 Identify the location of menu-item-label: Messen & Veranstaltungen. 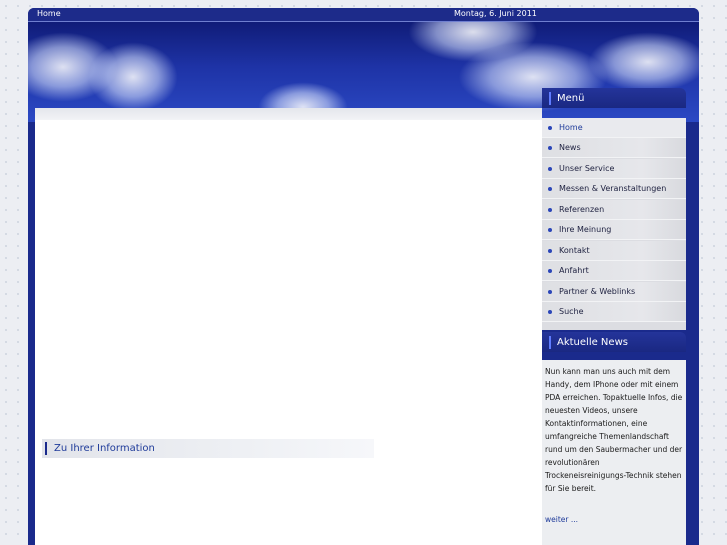
(613, 188).